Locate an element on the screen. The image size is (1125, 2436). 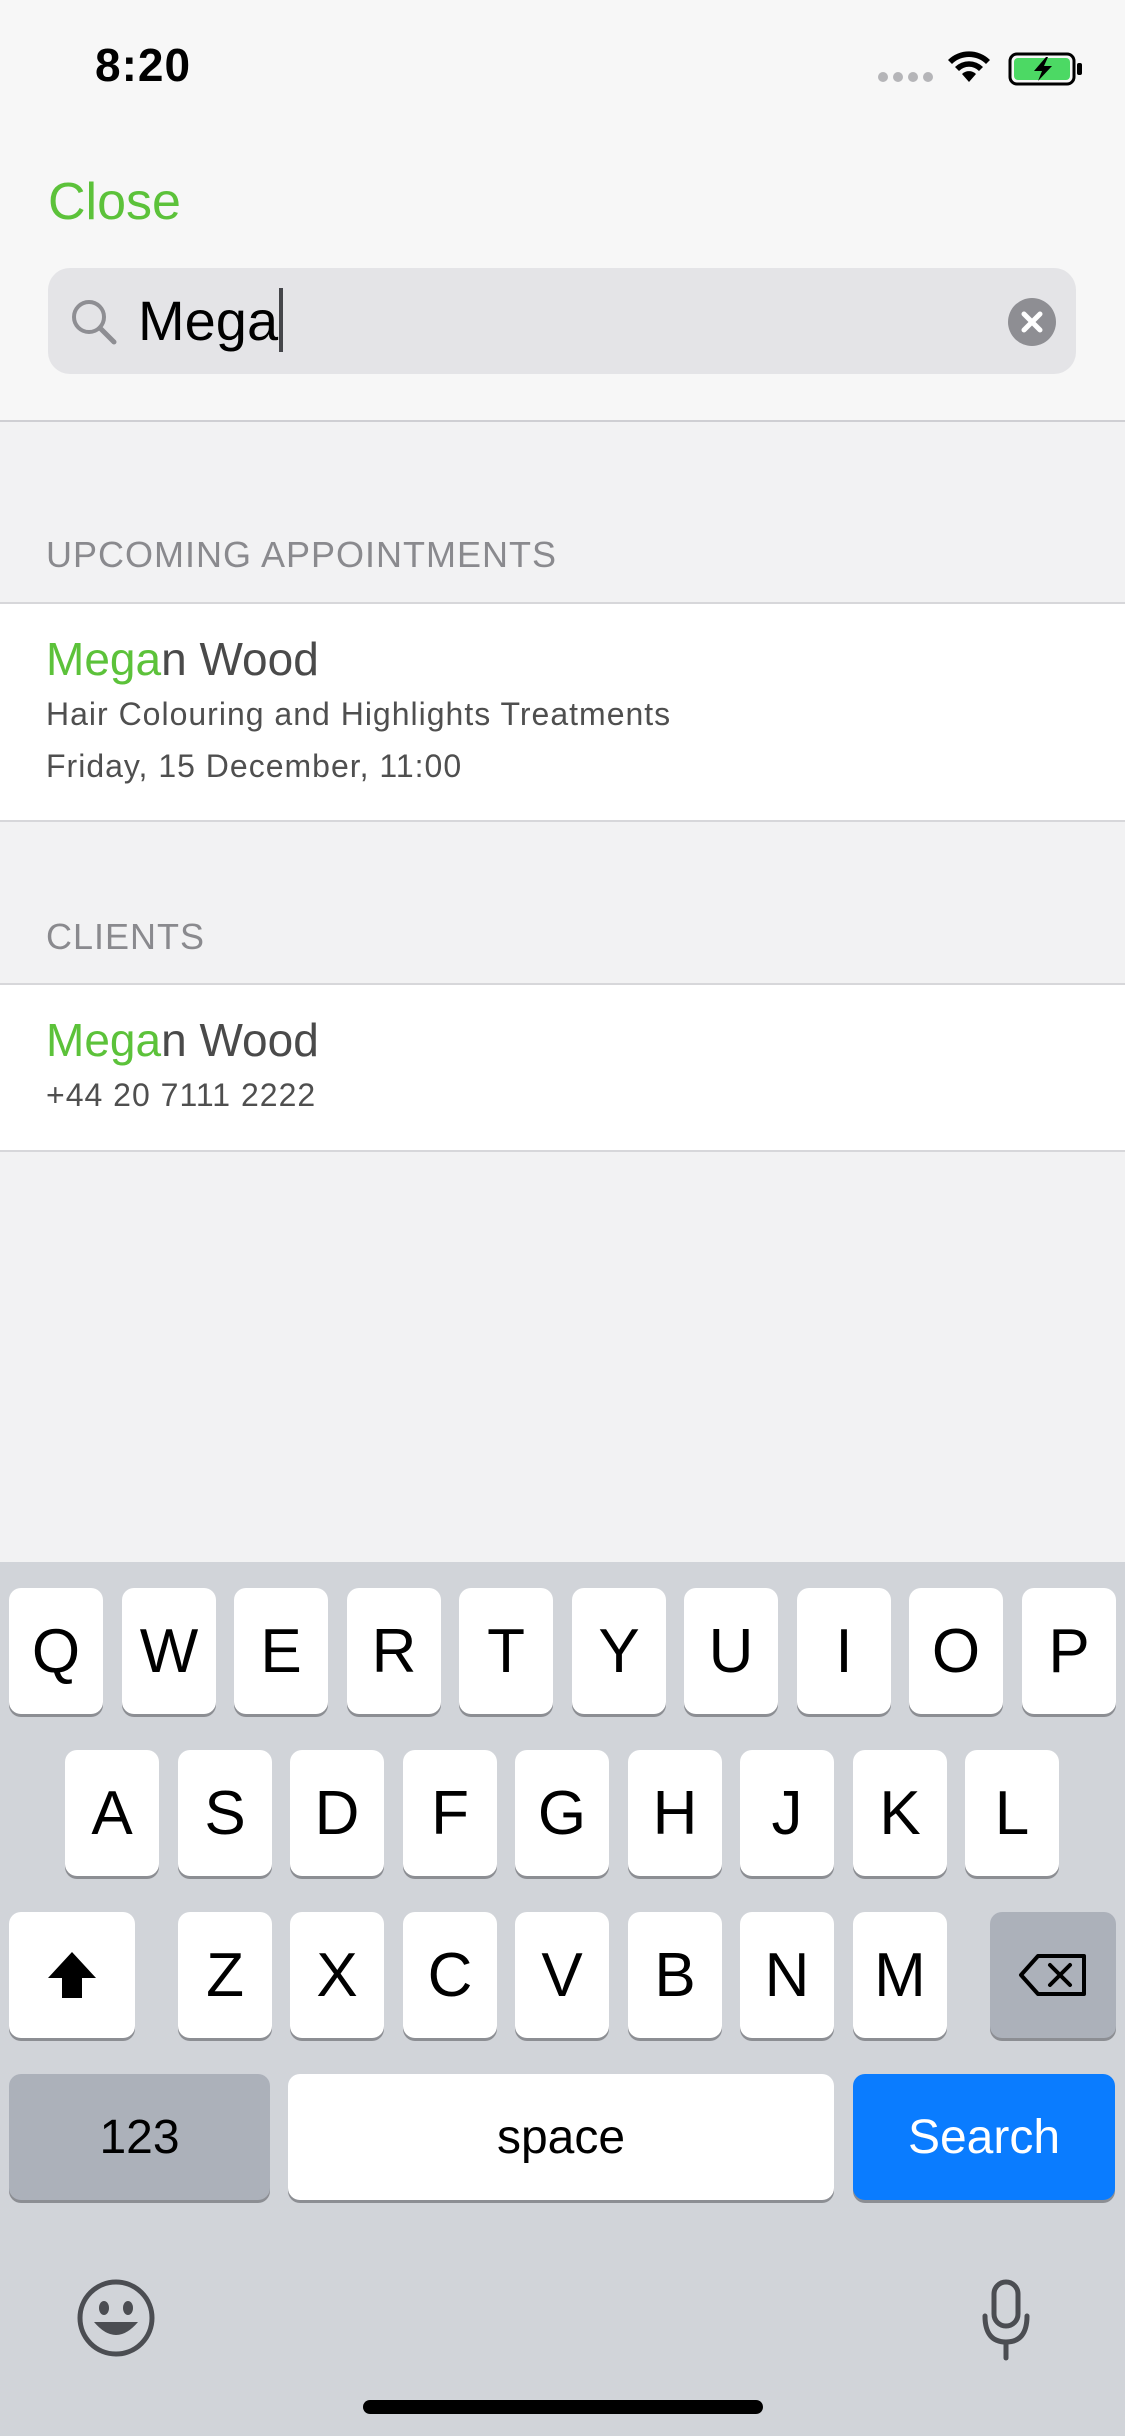
key-u: U is located at coordinates (731, 1651).